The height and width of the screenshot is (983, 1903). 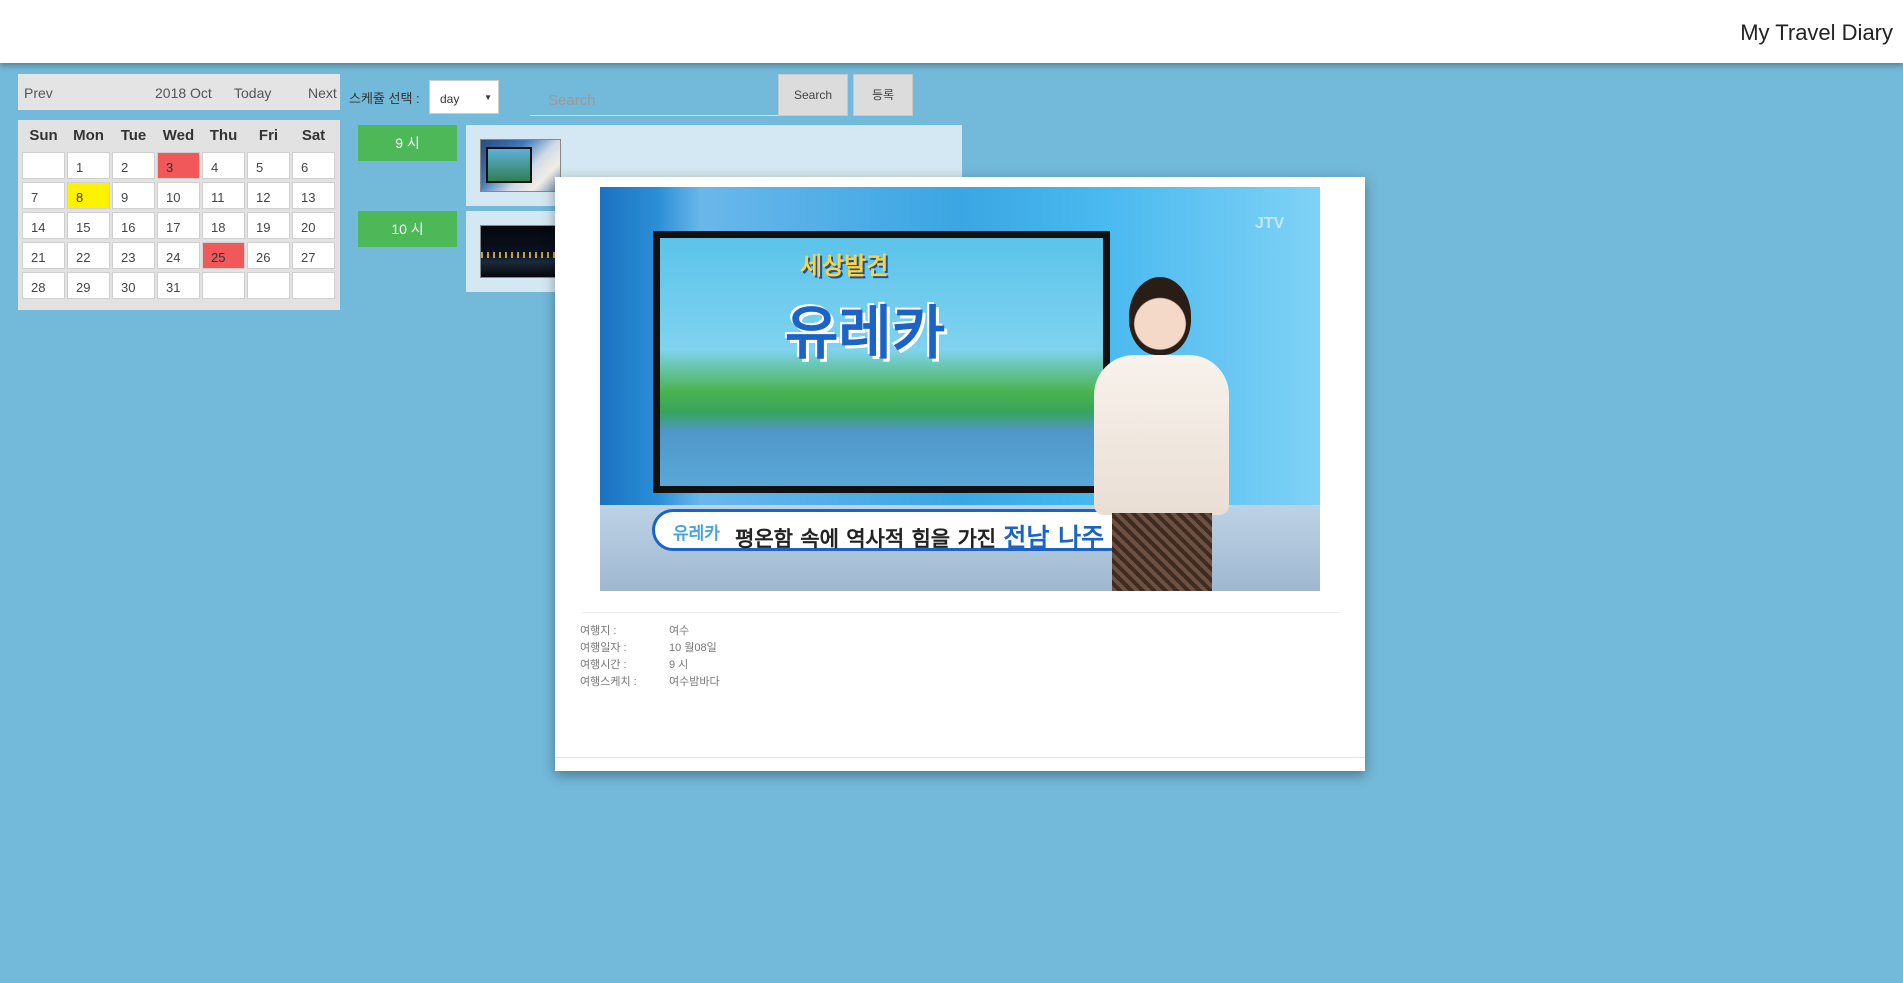 What do you see at coordinates (813, 95) in the screenshot?
I see `search-button: Search` at bounding box center [813, 95].